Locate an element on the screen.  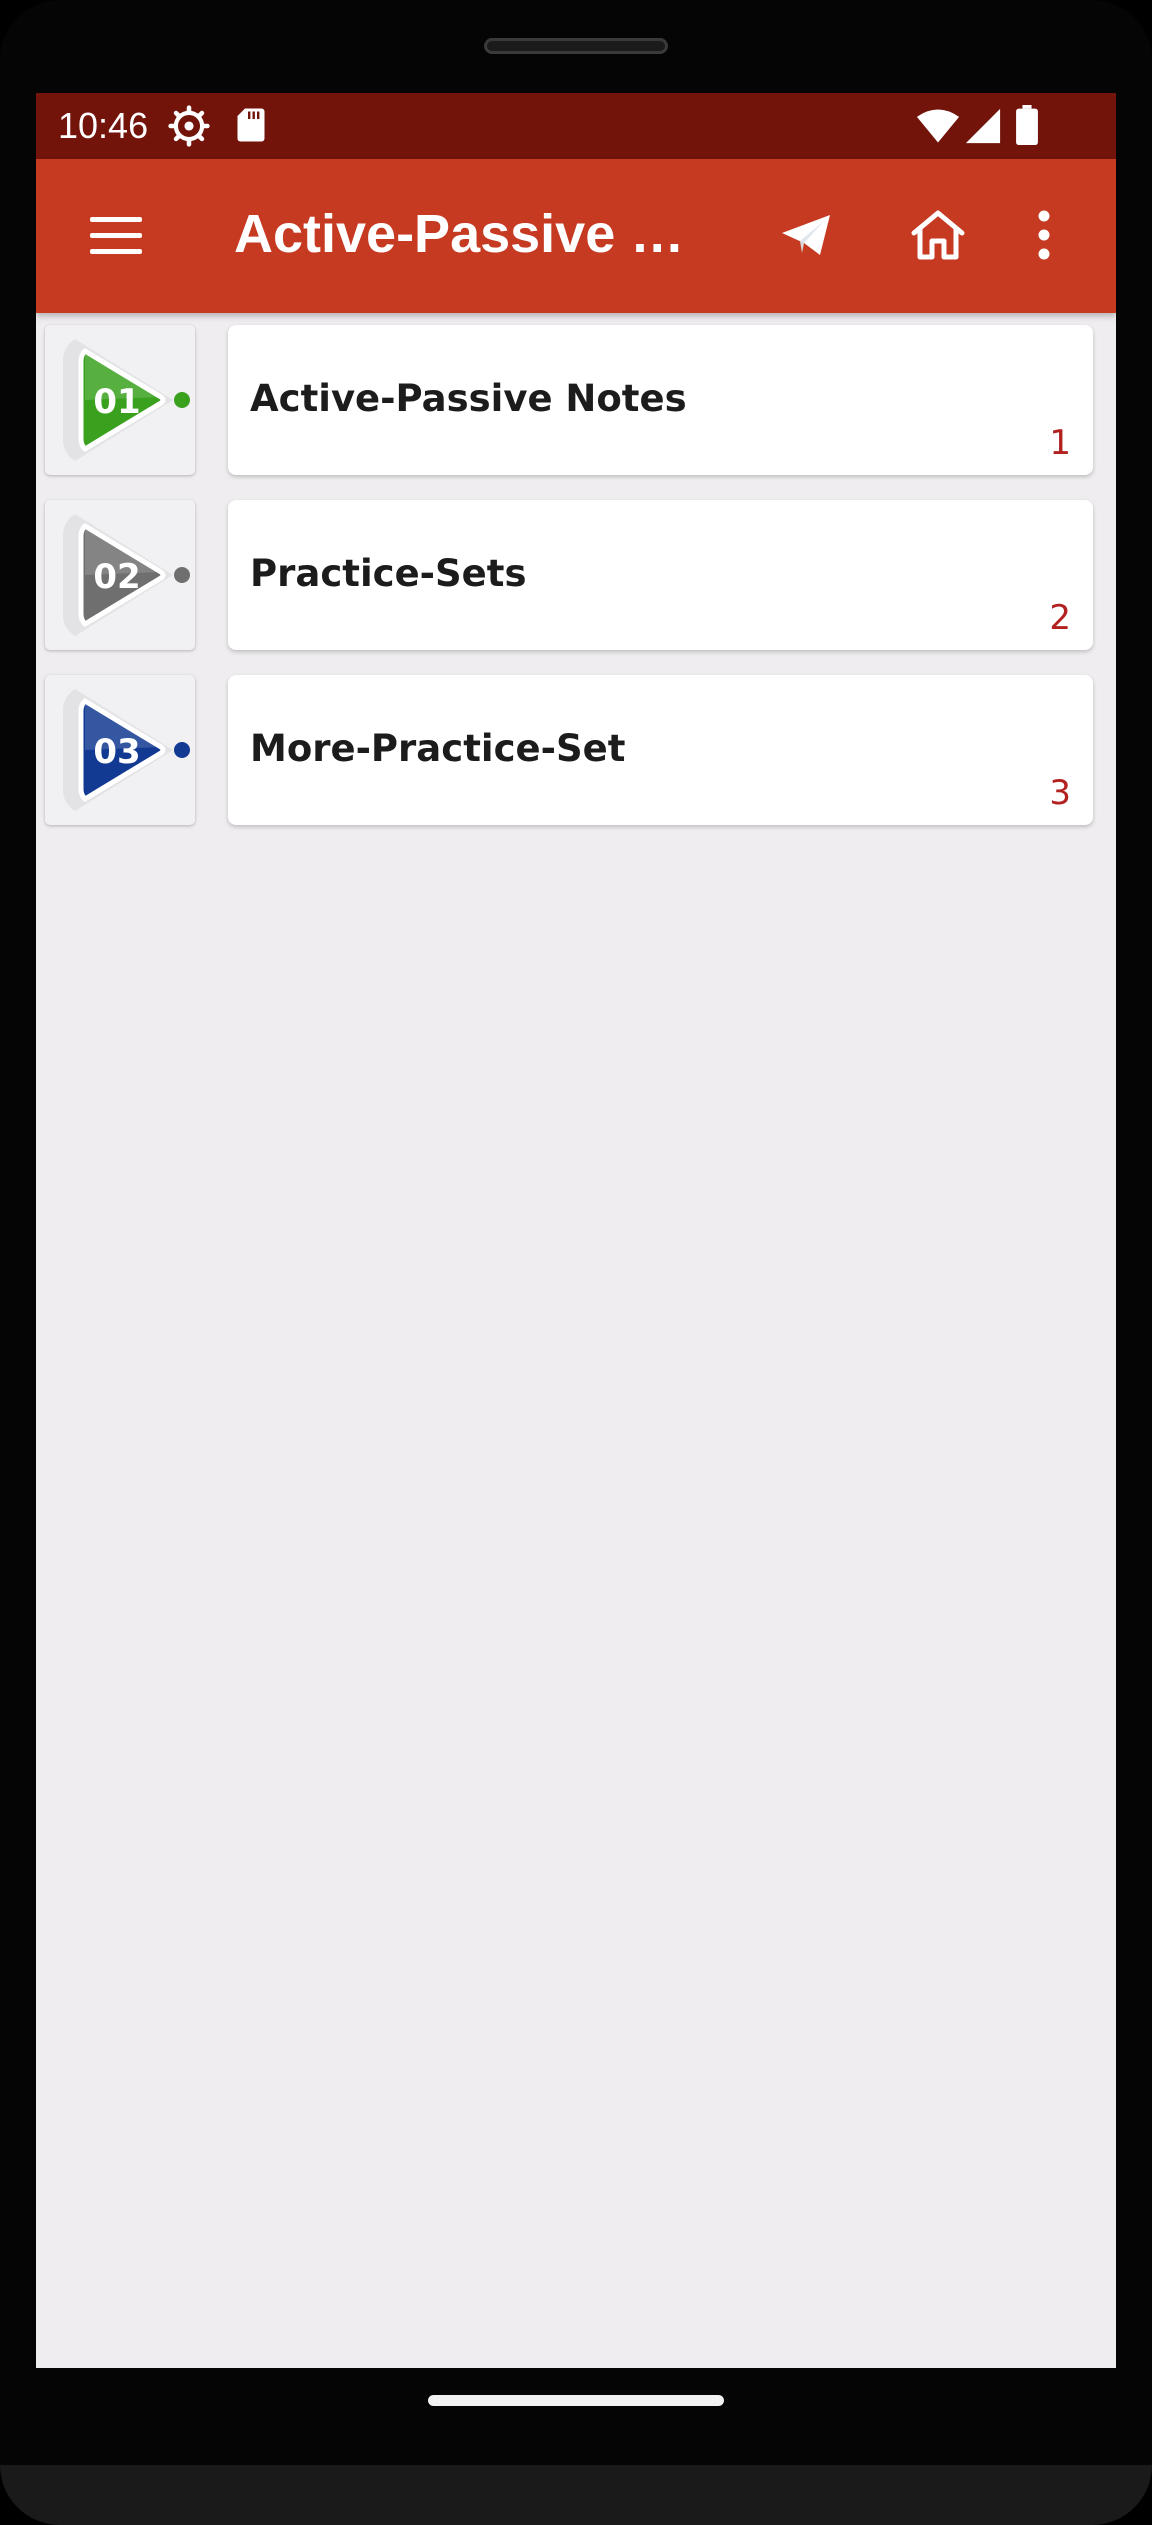
play-badge-icon: 02 is located at coordinates (126, 575).